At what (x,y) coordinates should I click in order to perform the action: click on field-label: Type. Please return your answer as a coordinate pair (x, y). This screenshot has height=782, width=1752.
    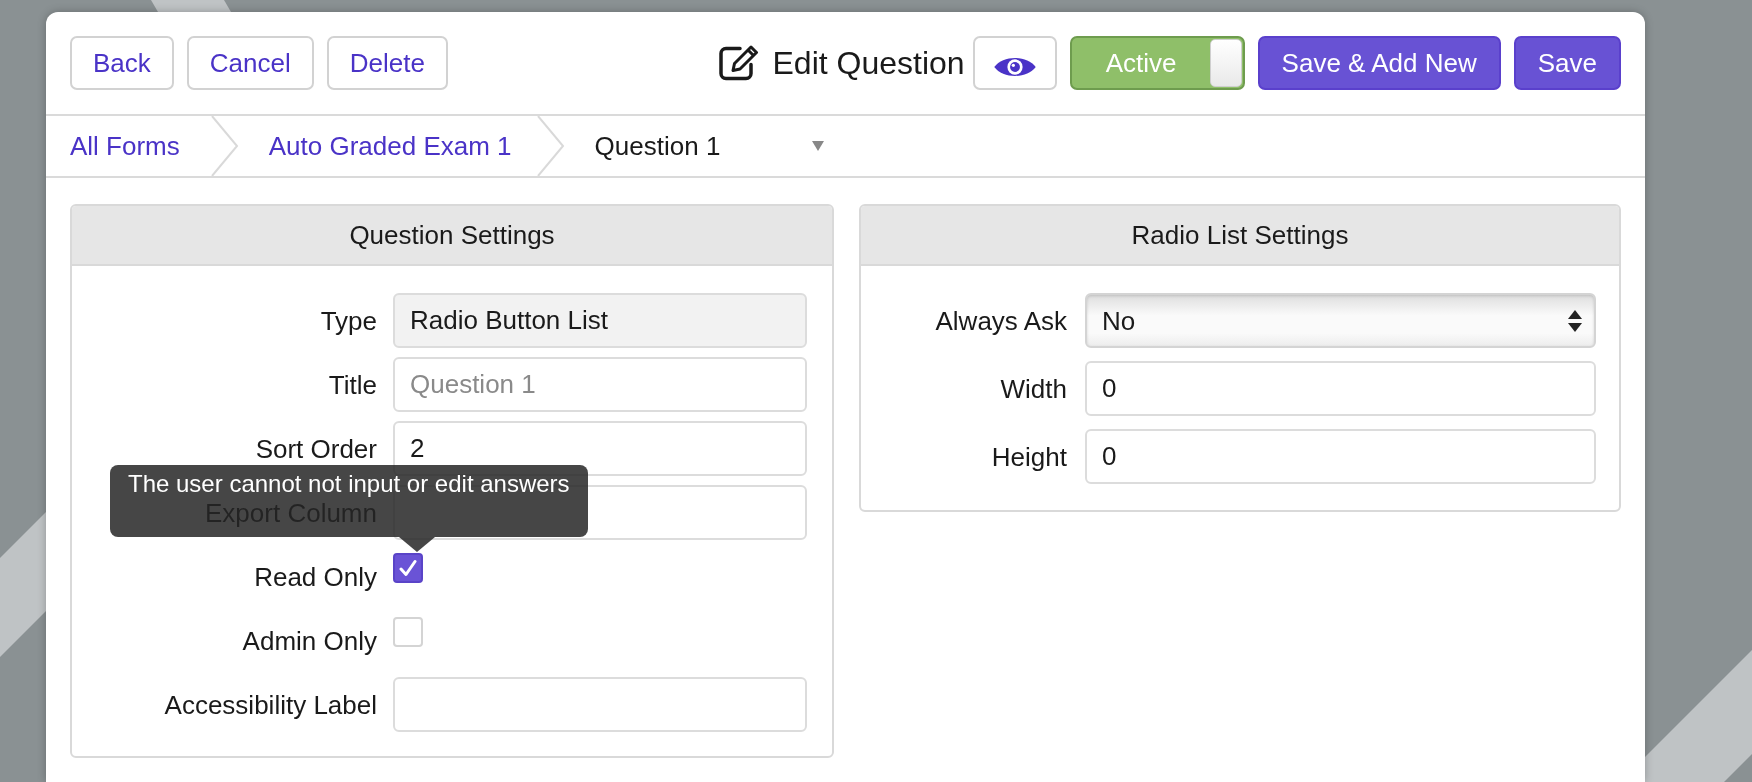
    Looking at the image, I should click on (348, 320).